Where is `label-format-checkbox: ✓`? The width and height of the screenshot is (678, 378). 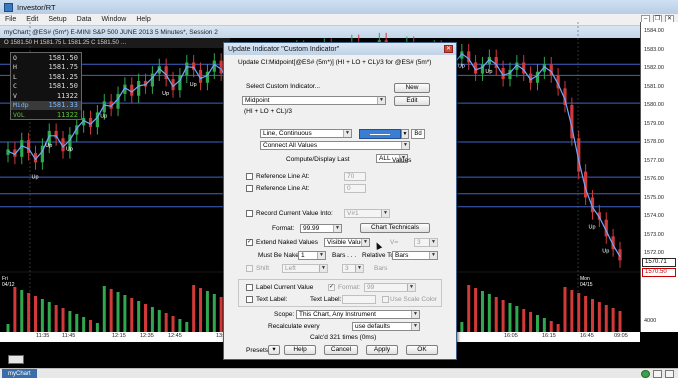 label-format-checkbox: ✓ is located at coordinates (331, 287).